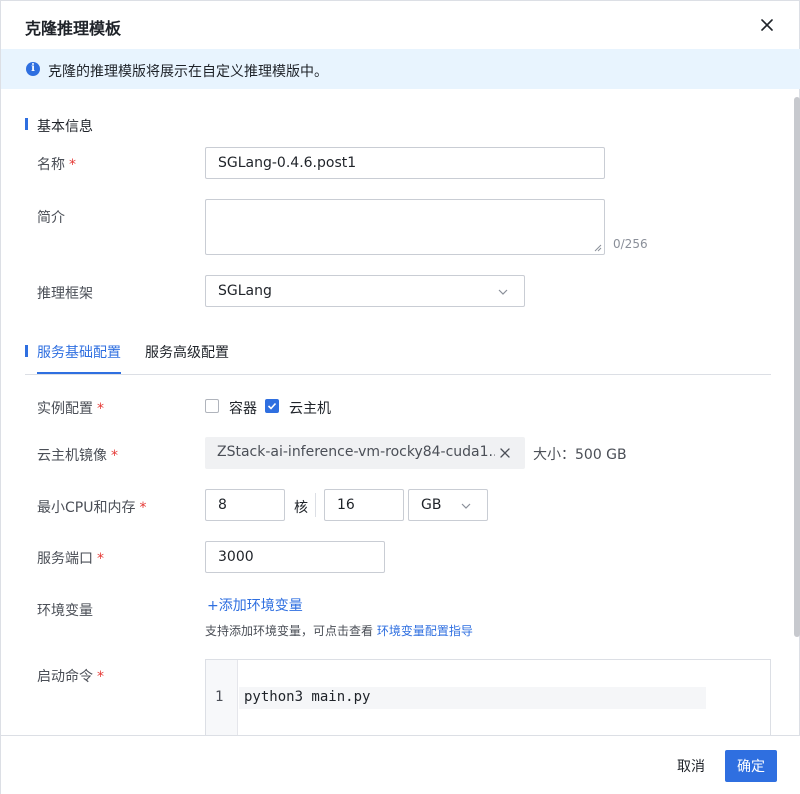 This screenshot has width=800, height=794. What do you see at coordinates (405, 163) in the screenshot?
I see `name-input: SGLang-0.4.6.post1` at bounding box center [405, 163].